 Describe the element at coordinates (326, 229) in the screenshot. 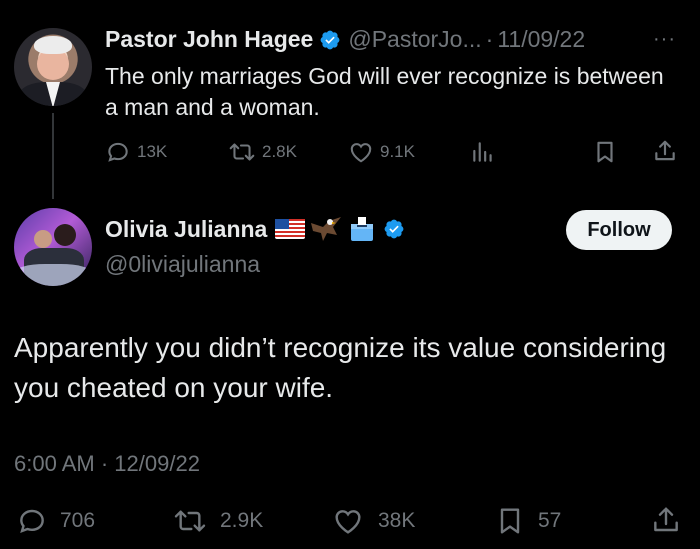

I see `eagle-emoji` at that location.